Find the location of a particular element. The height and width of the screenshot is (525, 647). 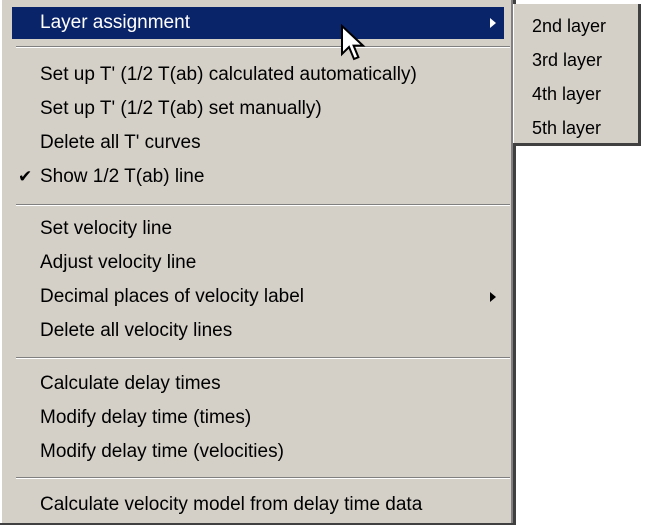

menu-item-modify-delay-times: Modify delay time (times) is located at coordinates (258, 418).